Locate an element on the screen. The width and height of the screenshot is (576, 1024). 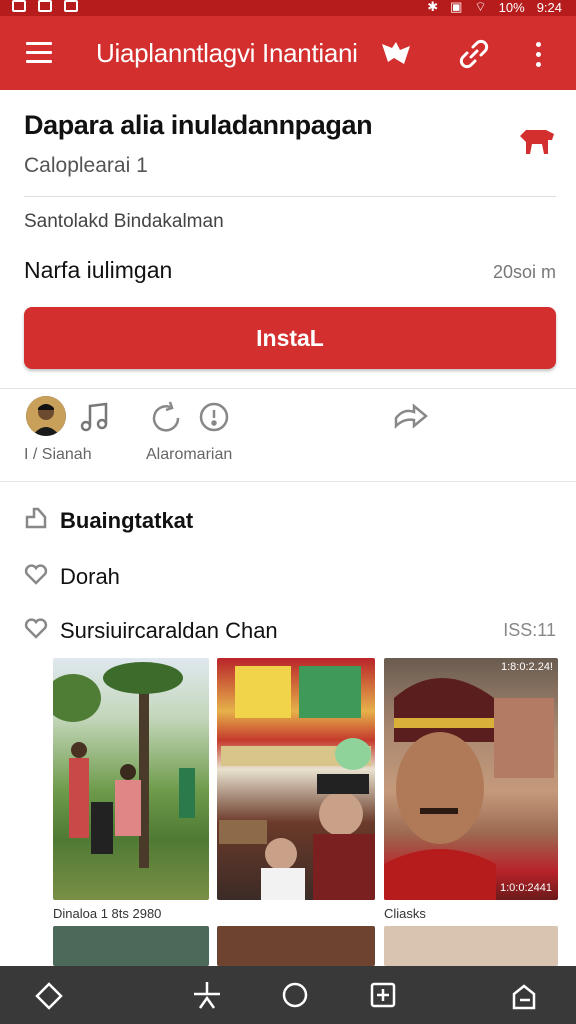
tag-icon is located at coordinates (396, 56).